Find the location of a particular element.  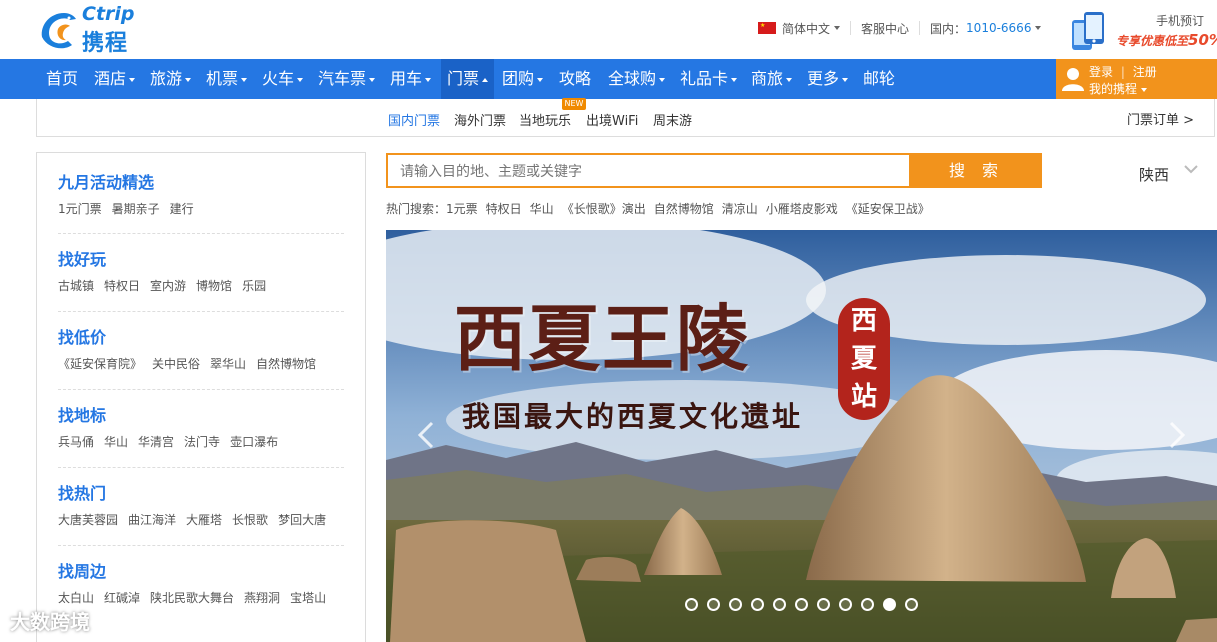

hot-keyword: 小雁塔皮影戏 is located at coordinates (802, 209).